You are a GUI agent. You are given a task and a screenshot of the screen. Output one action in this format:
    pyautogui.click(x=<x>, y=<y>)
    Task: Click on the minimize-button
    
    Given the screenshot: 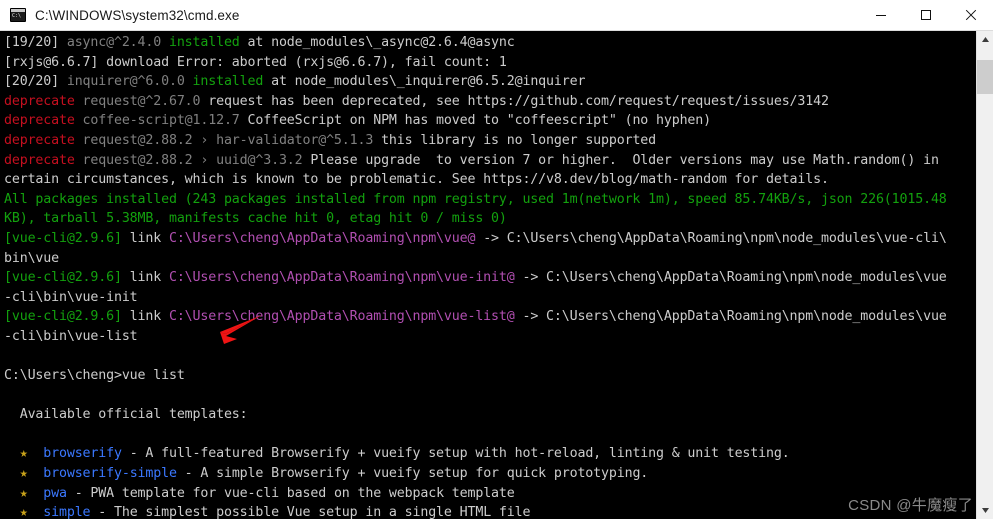 What is the action you would take?
    pyautogui.click(x=880, y=15)
    